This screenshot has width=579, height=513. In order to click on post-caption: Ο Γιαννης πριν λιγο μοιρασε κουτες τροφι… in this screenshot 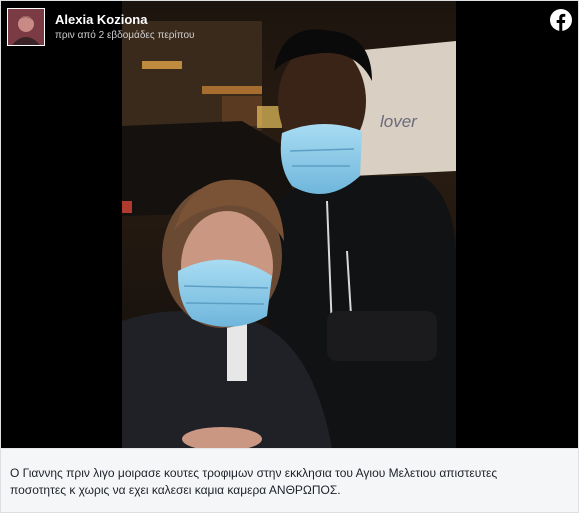, I will do `click(289, 480)`.